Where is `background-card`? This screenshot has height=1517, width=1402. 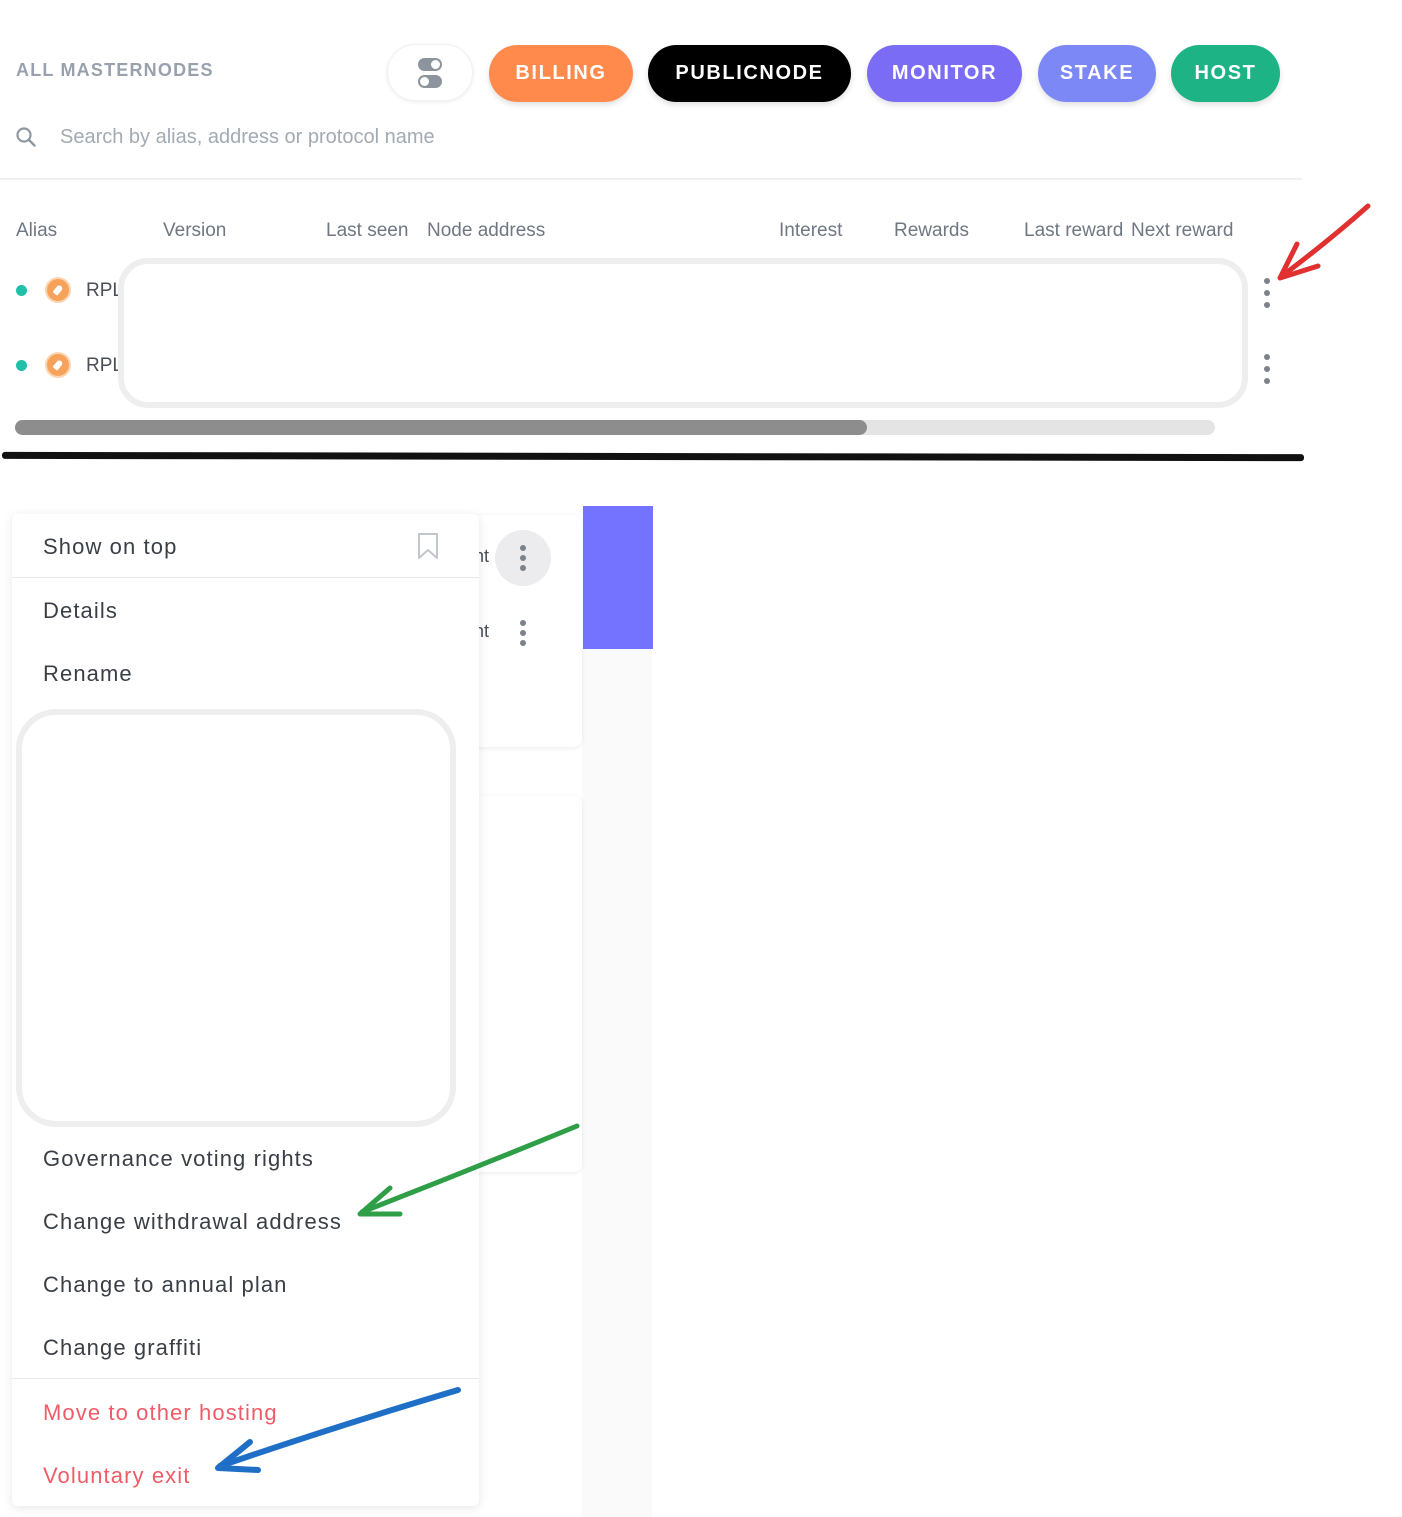 background-card is located at coordinates (526, 984).